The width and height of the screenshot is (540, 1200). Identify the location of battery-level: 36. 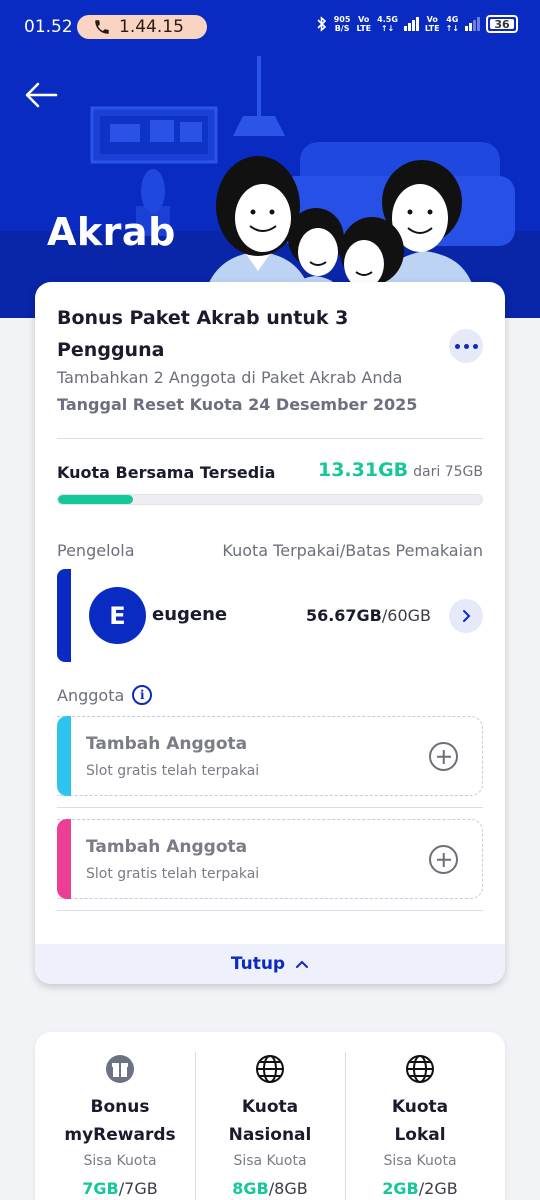
(502, 24).